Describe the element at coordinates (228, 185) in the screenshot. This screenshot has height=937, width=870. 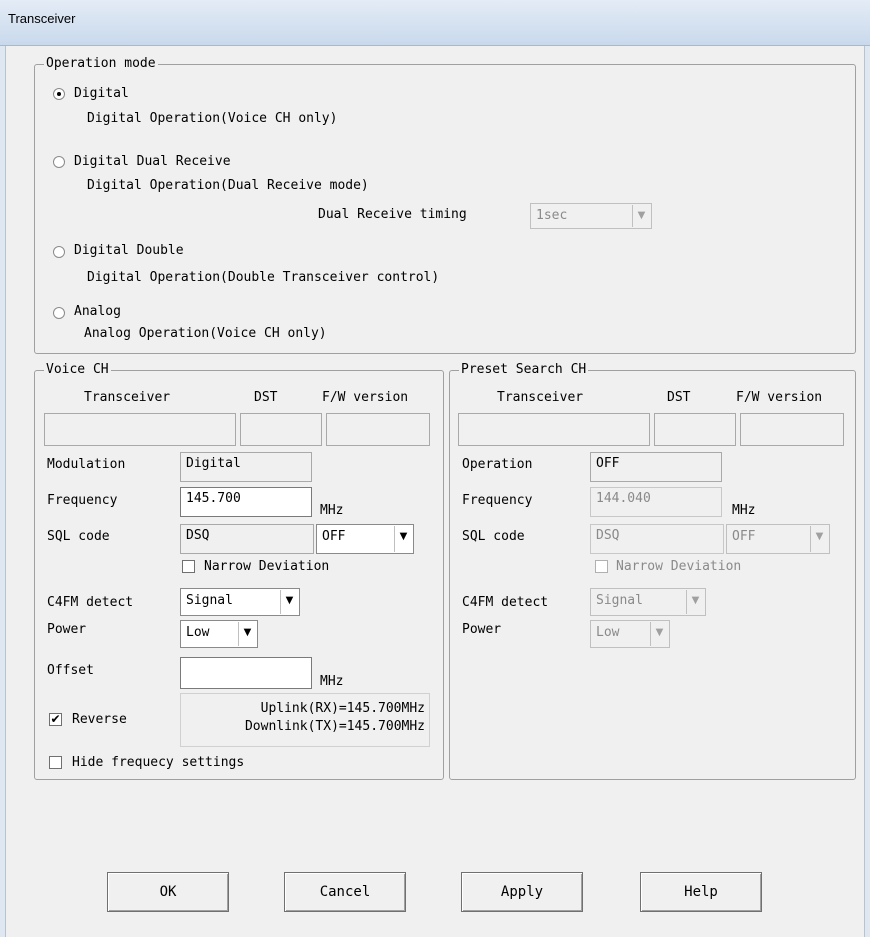
I see `dual-receive-desc: Digital Operation(Dual Receive mode)` at that location.